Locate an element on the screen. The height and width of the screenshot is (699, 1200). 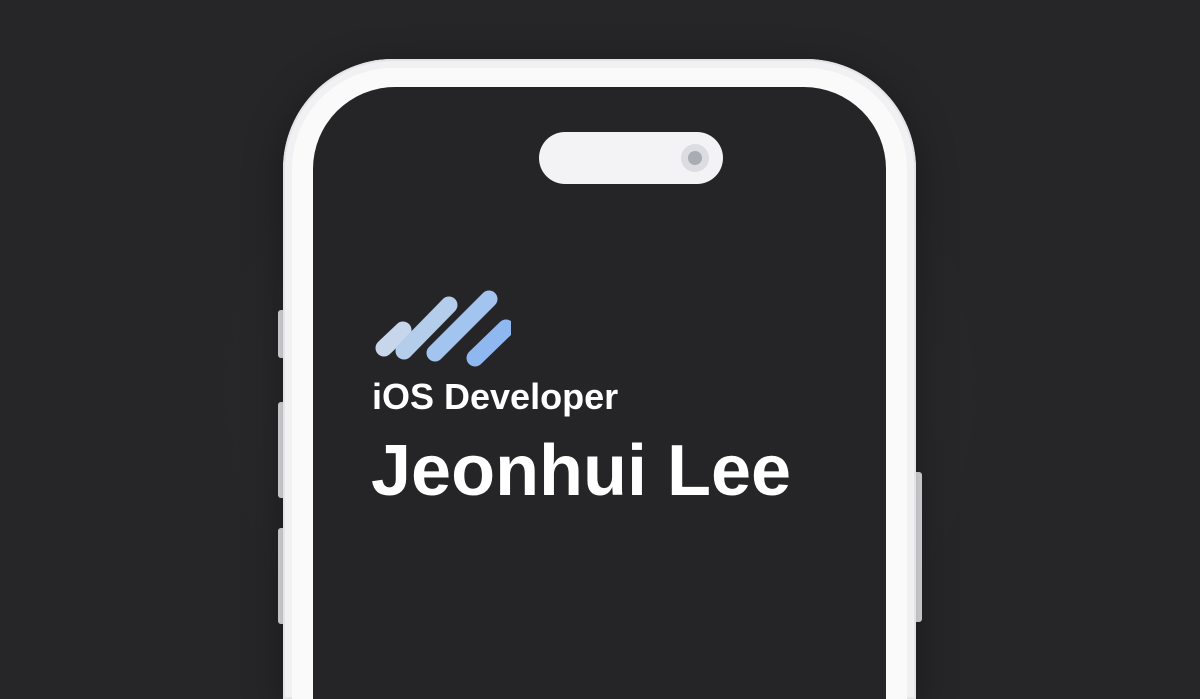
diagonal-bars-logo-icon is located at coordinates (443, 328).